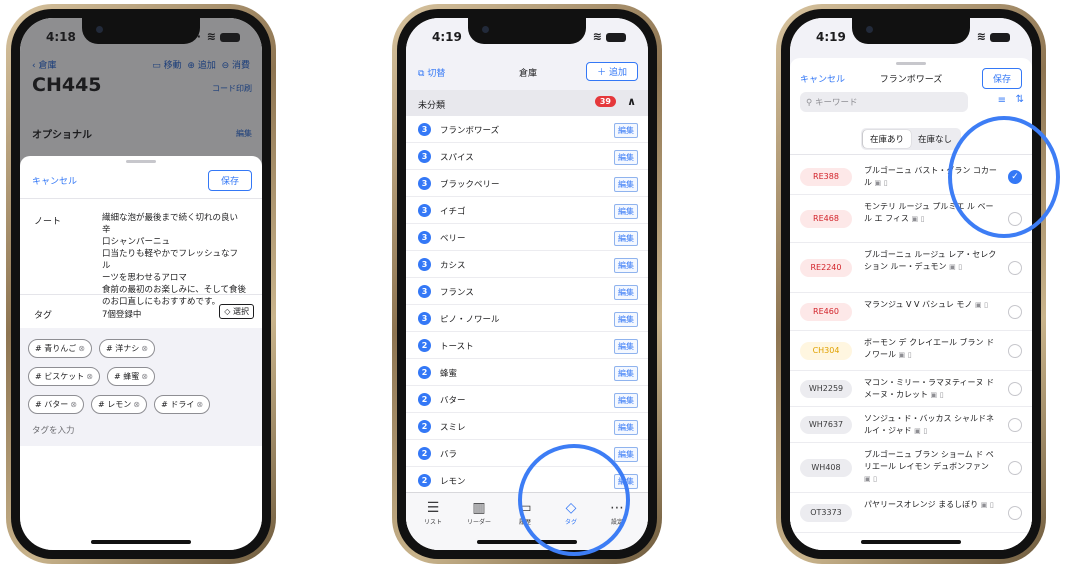  What do you see at coordinates (911, 425) in the screenshot?
I see `wine-row: WH7637 ソンジュ・ド・バッカス シャルドネ ルイ・ジャド ▣ ▯` at bounding box center [911, 425].